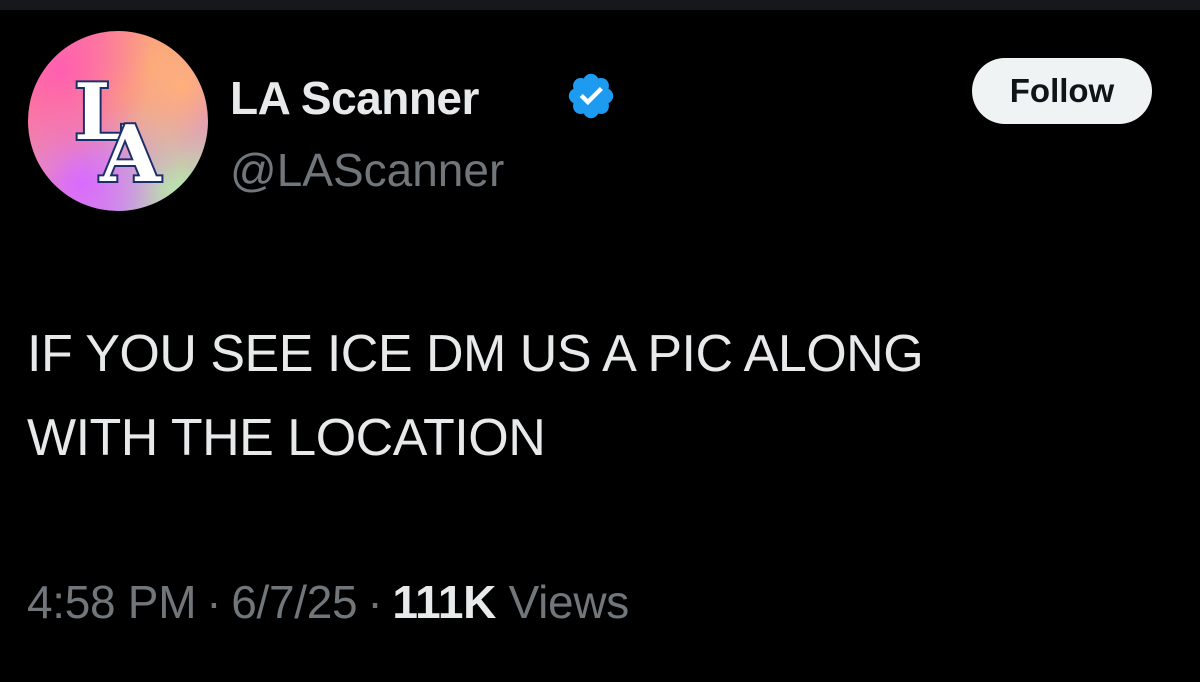 This screenshot has width=1200, height=682. What do you see at coordinates (294, 602) in the screenshot?
I see `tweet-date: 6/7/25` at bounding box center [294, 602].